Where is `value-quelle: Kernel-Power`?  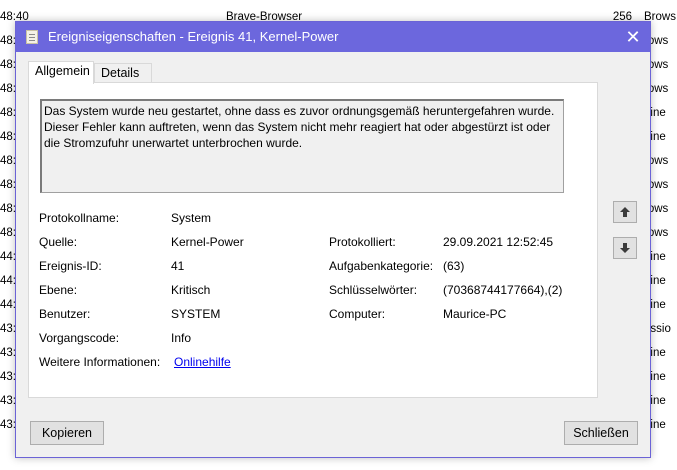
value-quelle: Kernel-Power is located at coordinates (207, 242).